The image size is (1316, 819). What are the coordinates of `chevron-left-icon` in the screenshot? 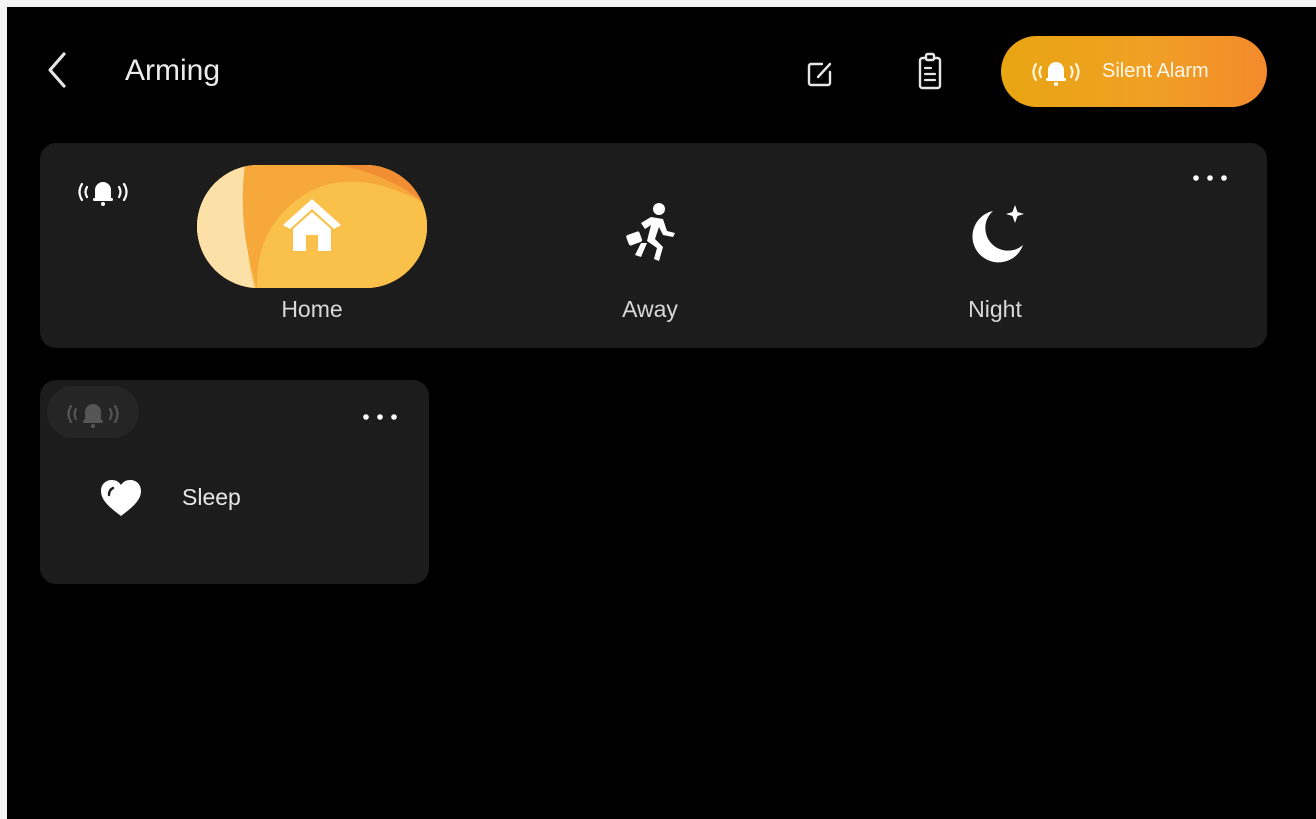 It's located at (57, 70).